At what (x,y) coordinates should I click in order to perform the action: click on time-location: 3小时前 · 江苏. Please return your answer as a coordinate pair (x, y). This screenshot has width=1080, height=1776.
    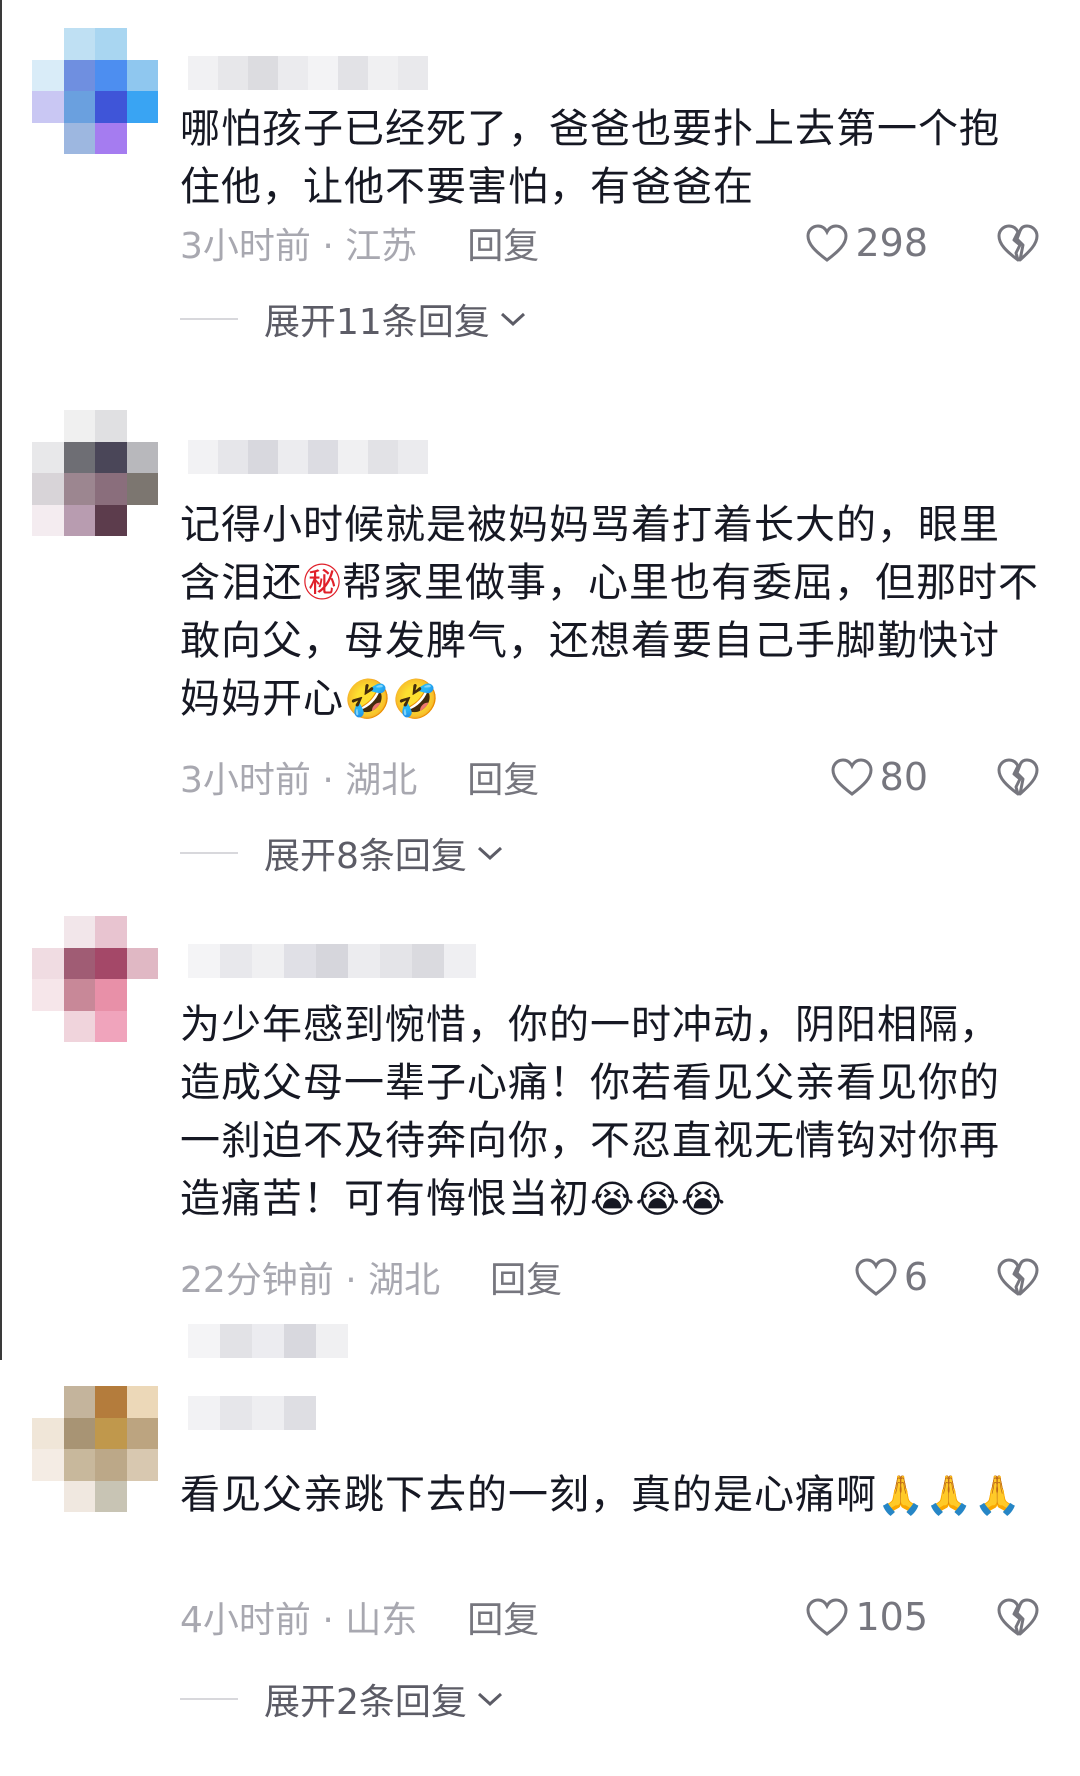
    Looking at the image, I should click on (299, 246).